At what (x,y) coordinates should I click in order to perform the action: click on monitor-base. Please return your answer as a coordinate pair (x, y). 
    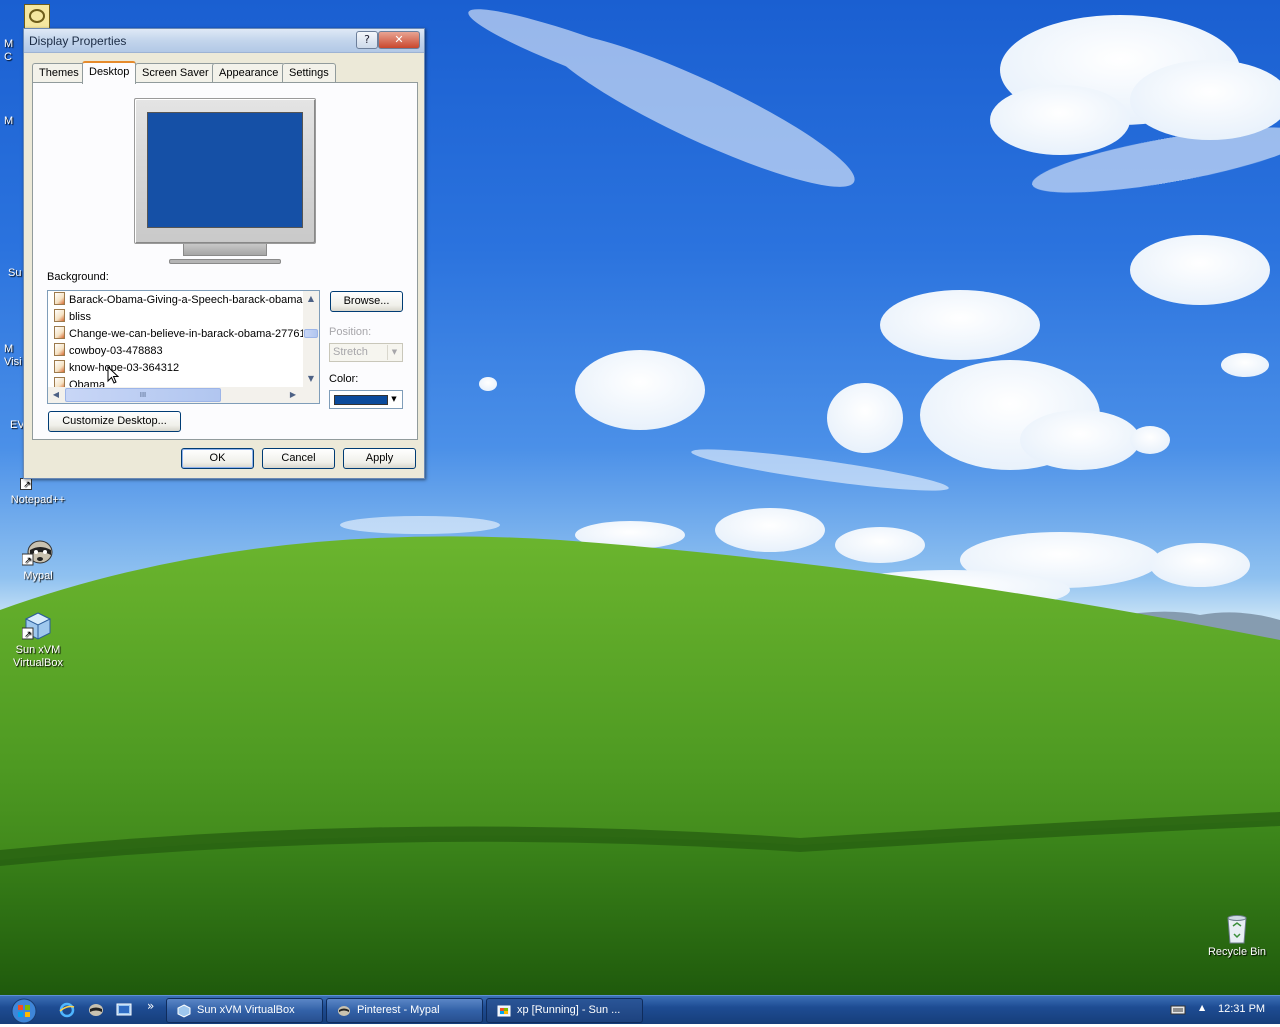
    Looking at the image, I should click on (225, 261).